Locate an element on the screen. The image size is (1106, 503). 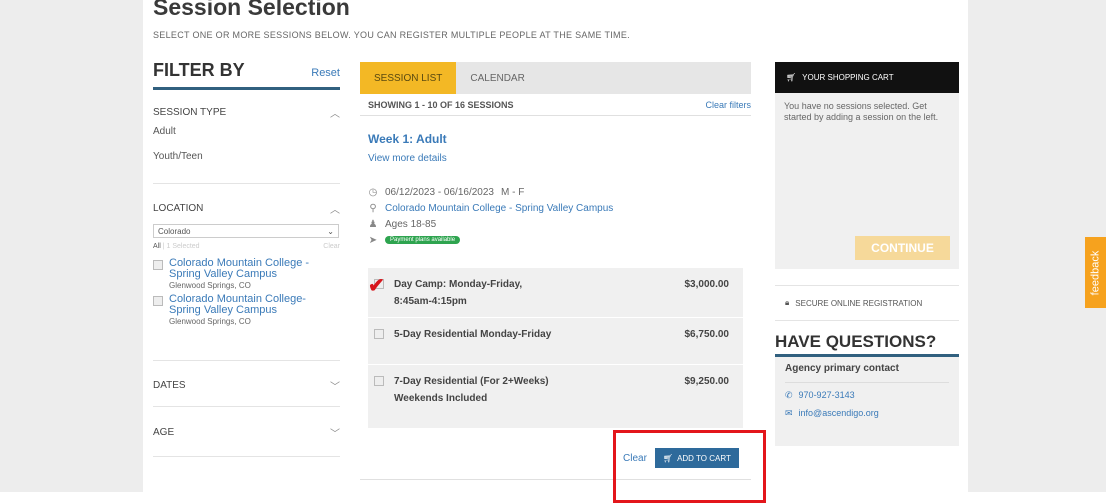
cart-title: YOUR SHOPPING CART is located at coordinates (848, 77).